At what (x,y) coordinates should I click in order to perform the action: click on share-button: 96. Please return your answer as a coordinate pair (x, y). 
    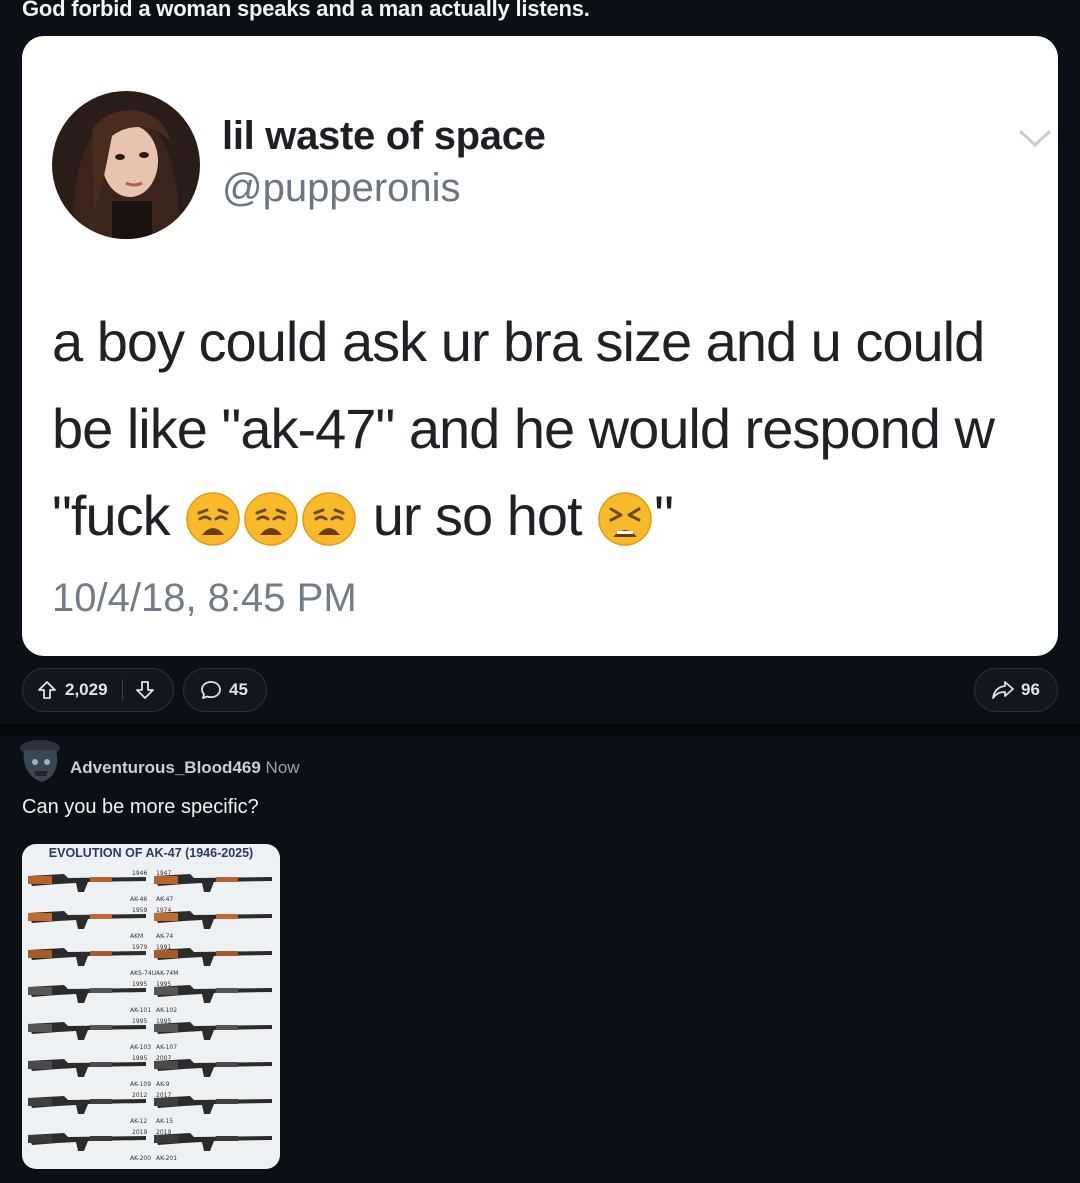
    Looking at the image, I should click on (1016, 690).